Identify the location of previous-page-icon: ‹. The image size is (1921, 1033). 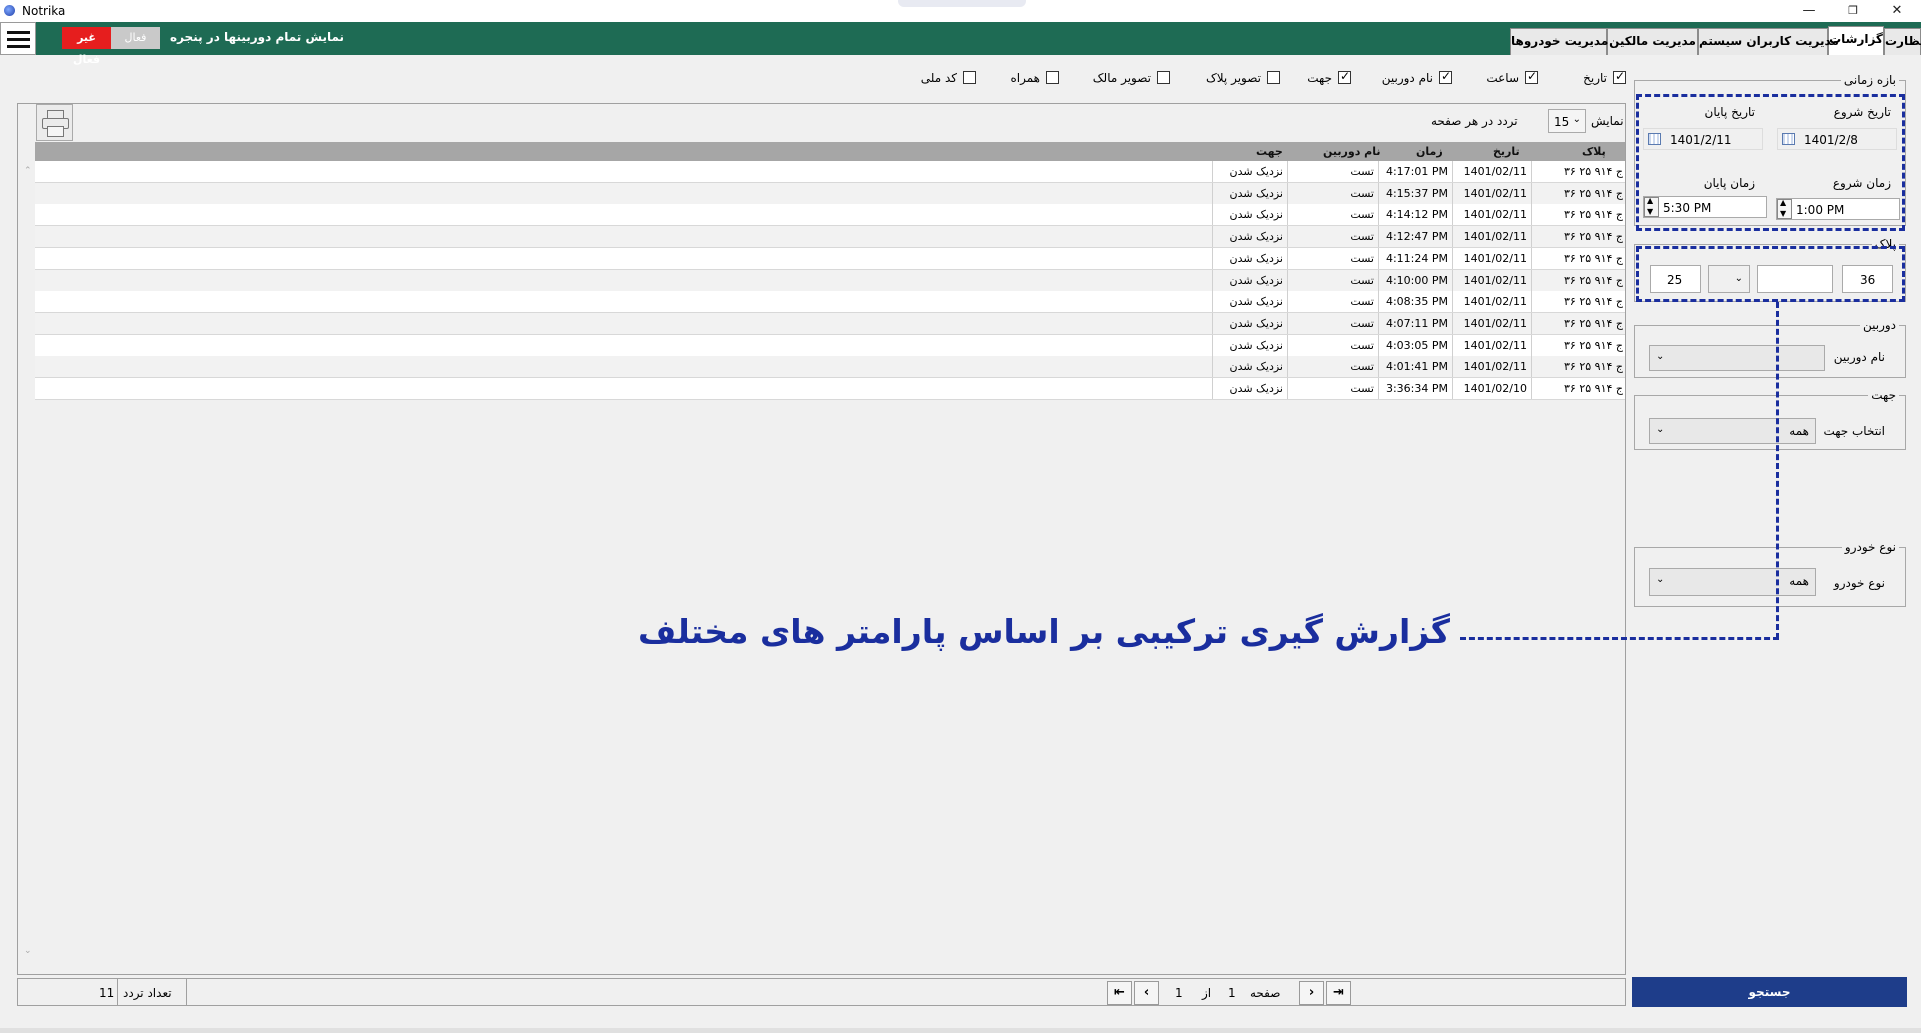
(1146, 993).